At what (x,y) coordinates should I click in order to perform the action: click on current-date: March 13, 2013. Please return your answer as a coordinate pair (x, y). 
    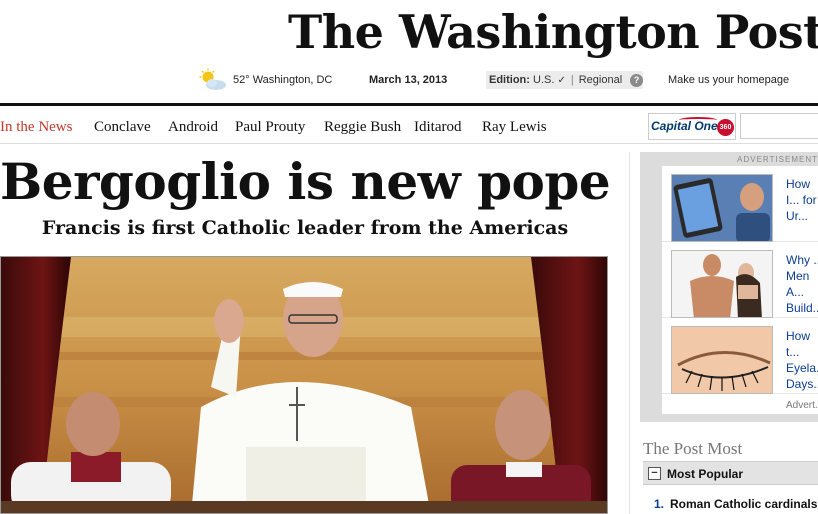
    Looking at the image, I should click on (408, 80).